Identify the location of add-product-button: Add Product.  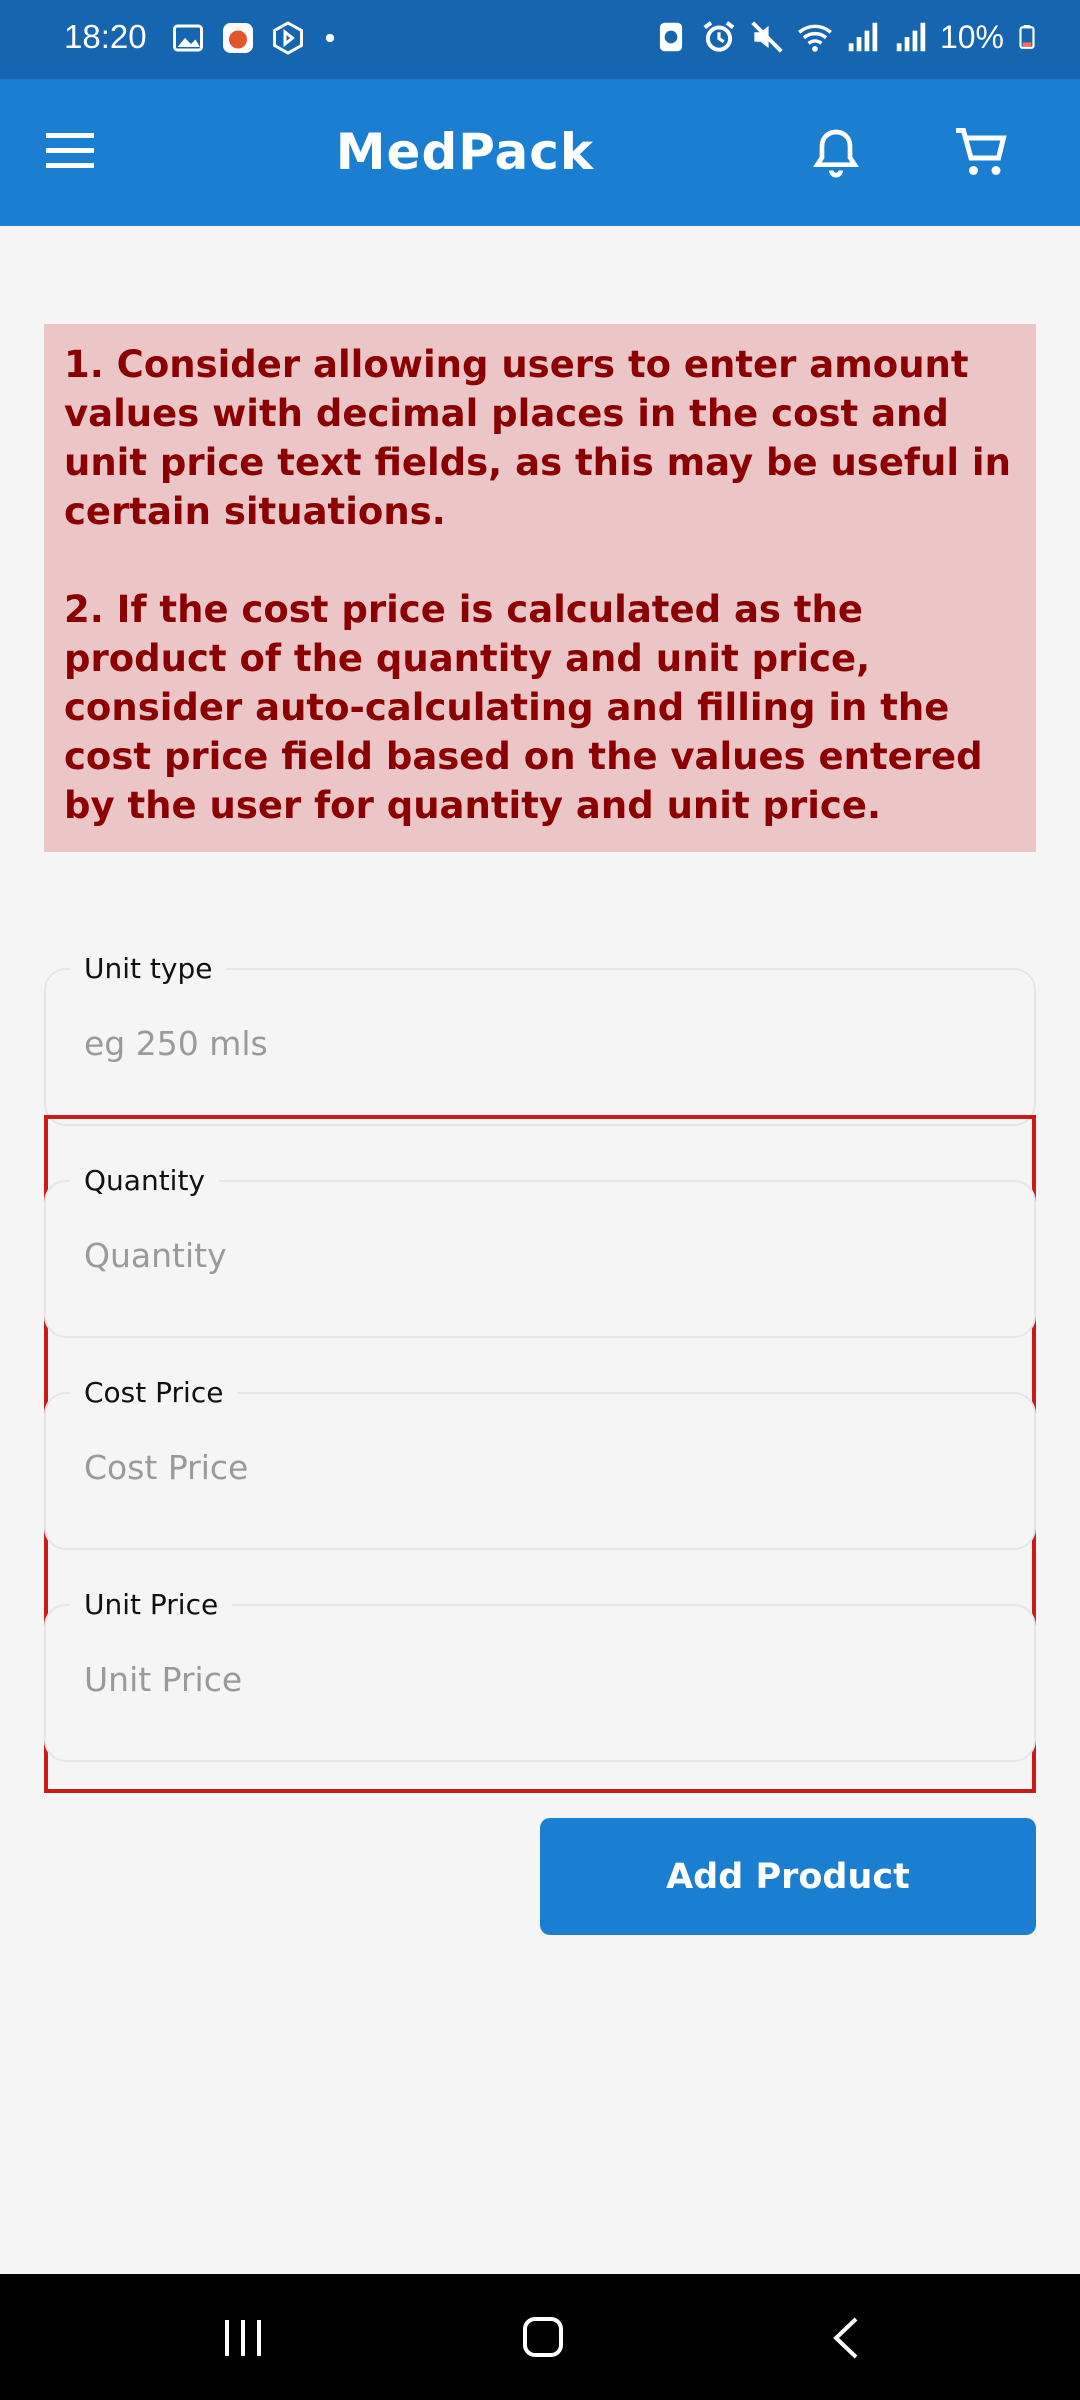
(788, 1876).